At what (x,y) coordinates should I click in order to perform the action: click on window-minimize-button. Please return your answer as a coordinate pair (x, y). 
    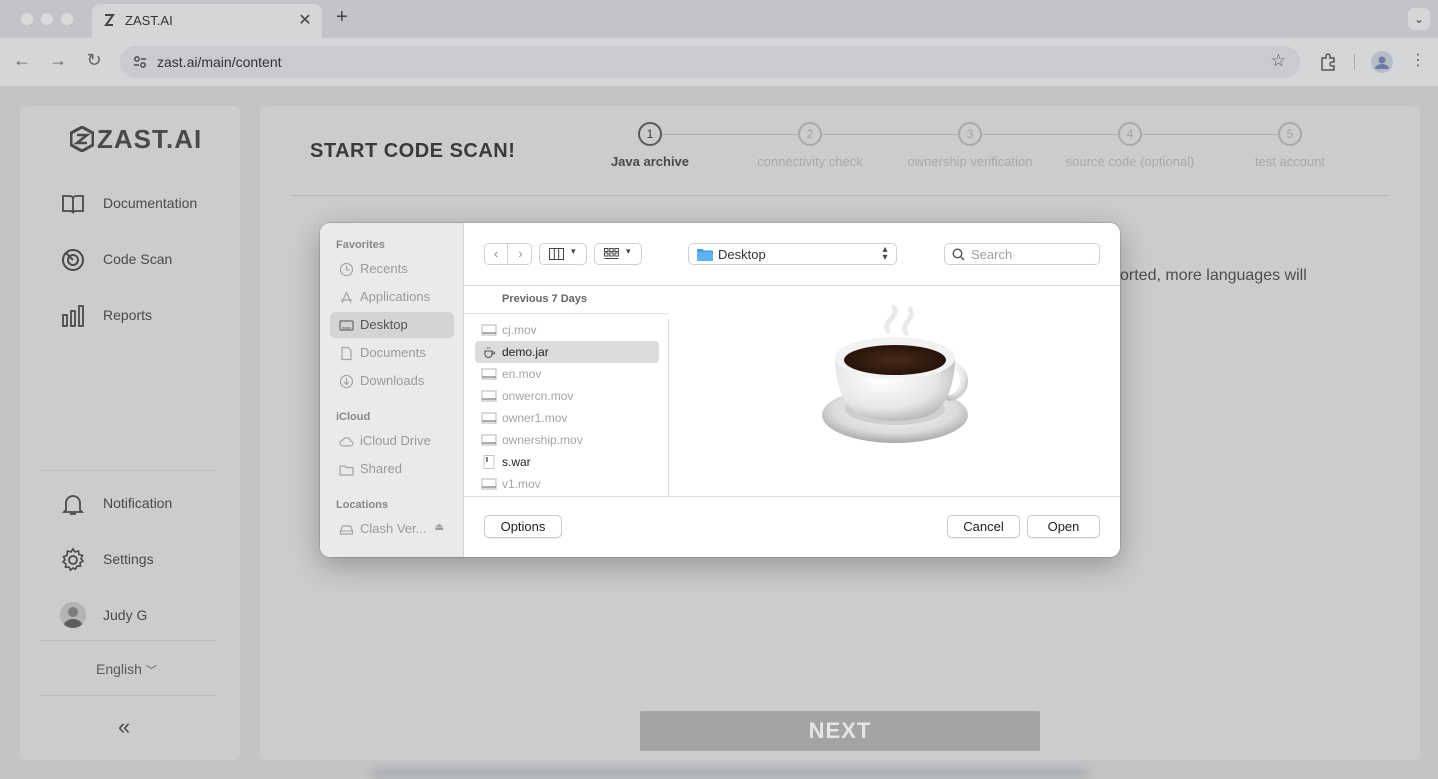
    Looking at the image, I should click on (47, 19).